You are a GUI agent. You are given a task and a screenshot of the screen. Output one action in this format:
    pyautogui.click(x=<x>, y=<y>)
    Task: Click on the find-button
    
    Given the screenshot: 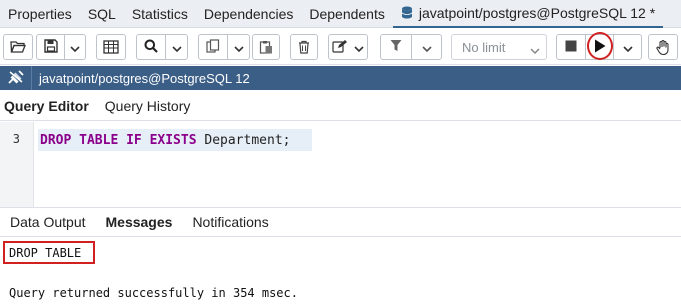 What is the action you would take?
    pyautogui.click(x=151, y=47)
    